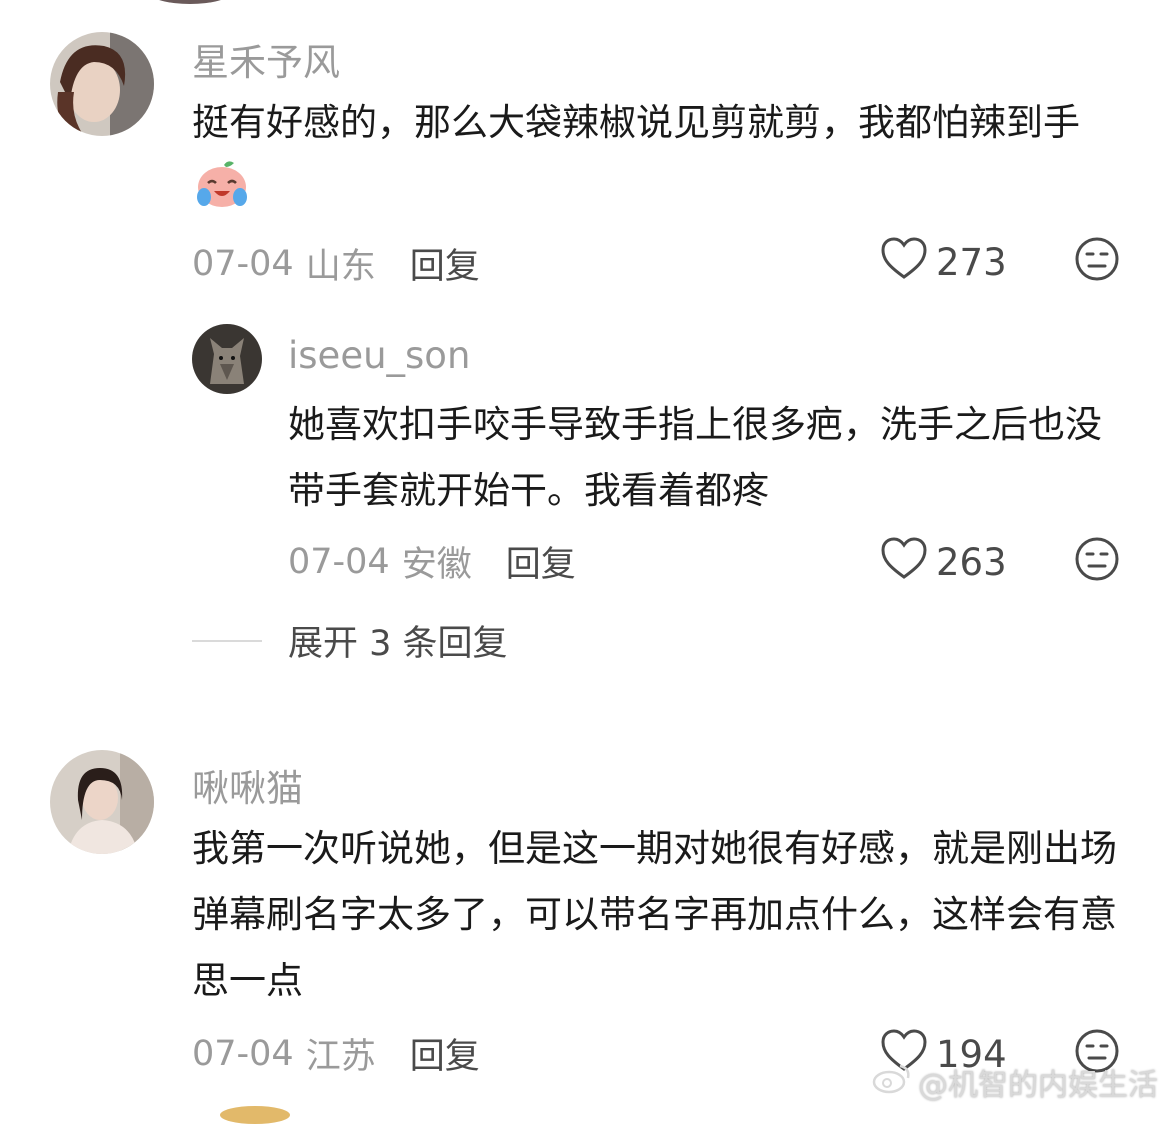 This screenshot has width=1170, height=1124. What do you see at coordinates (436, 565) in the screenshot?
I see `comment-location: 安徽` at bounding box center [436, 565].